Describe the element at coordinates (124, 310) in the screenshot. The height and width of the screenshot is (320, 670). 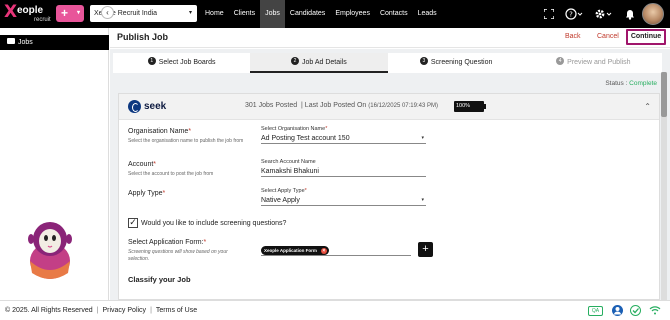
I see `privacy-policy-link: Privacy Policy` at that location.